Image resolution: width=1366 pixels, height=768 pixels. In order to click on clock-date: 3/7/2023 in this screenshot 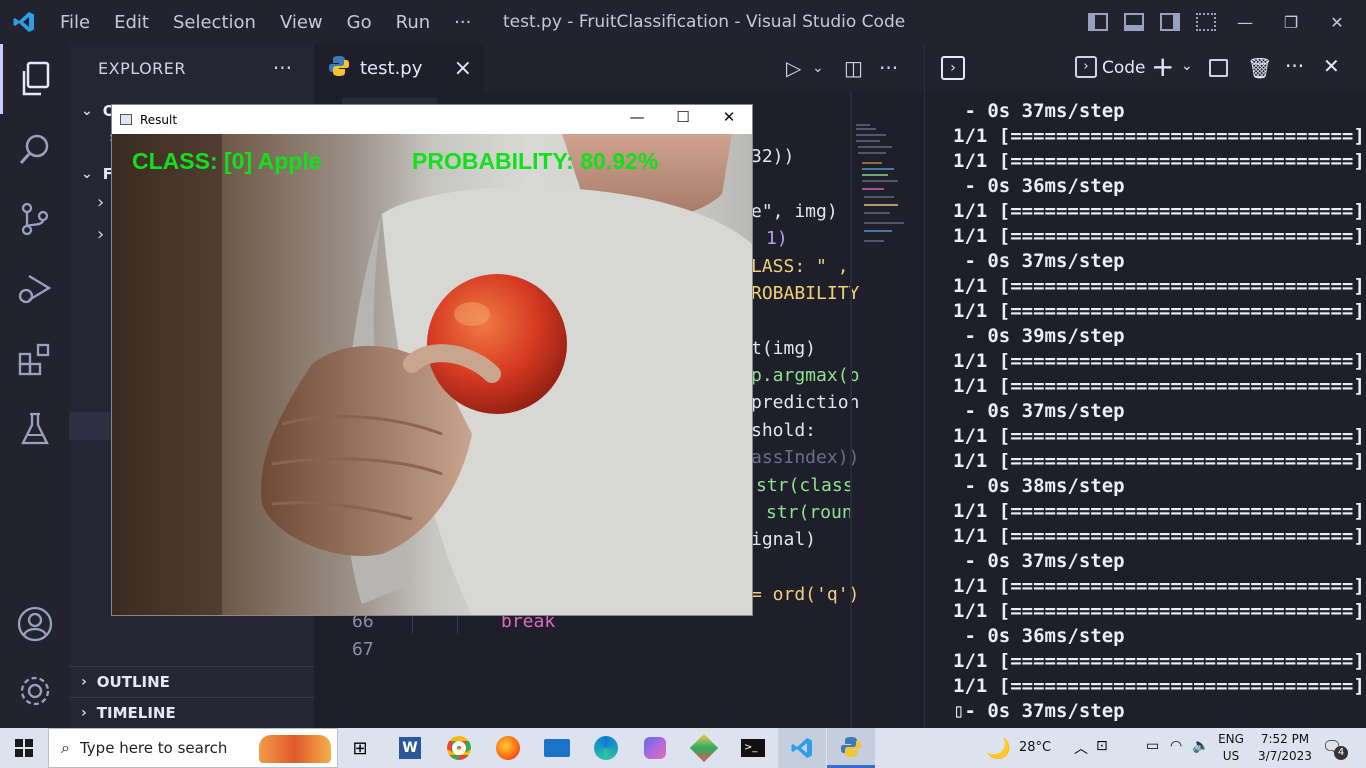, I will do `click(1285, 756)`.